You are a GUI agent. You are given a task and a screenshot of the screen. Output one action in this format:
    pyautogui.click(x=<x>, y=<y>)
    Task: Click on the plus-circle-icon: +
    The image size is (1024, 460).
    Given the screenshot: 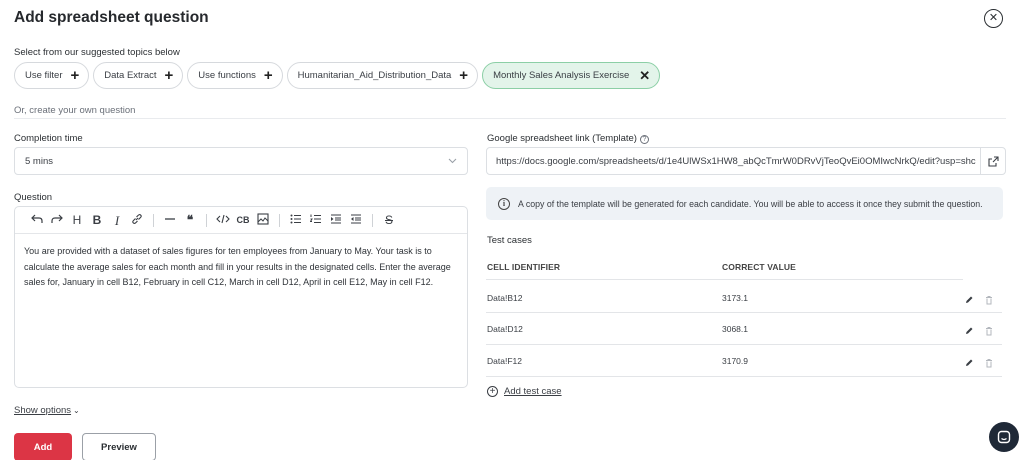 What is the action you would take?
    pyautogui.click(x=492, y=391)
    